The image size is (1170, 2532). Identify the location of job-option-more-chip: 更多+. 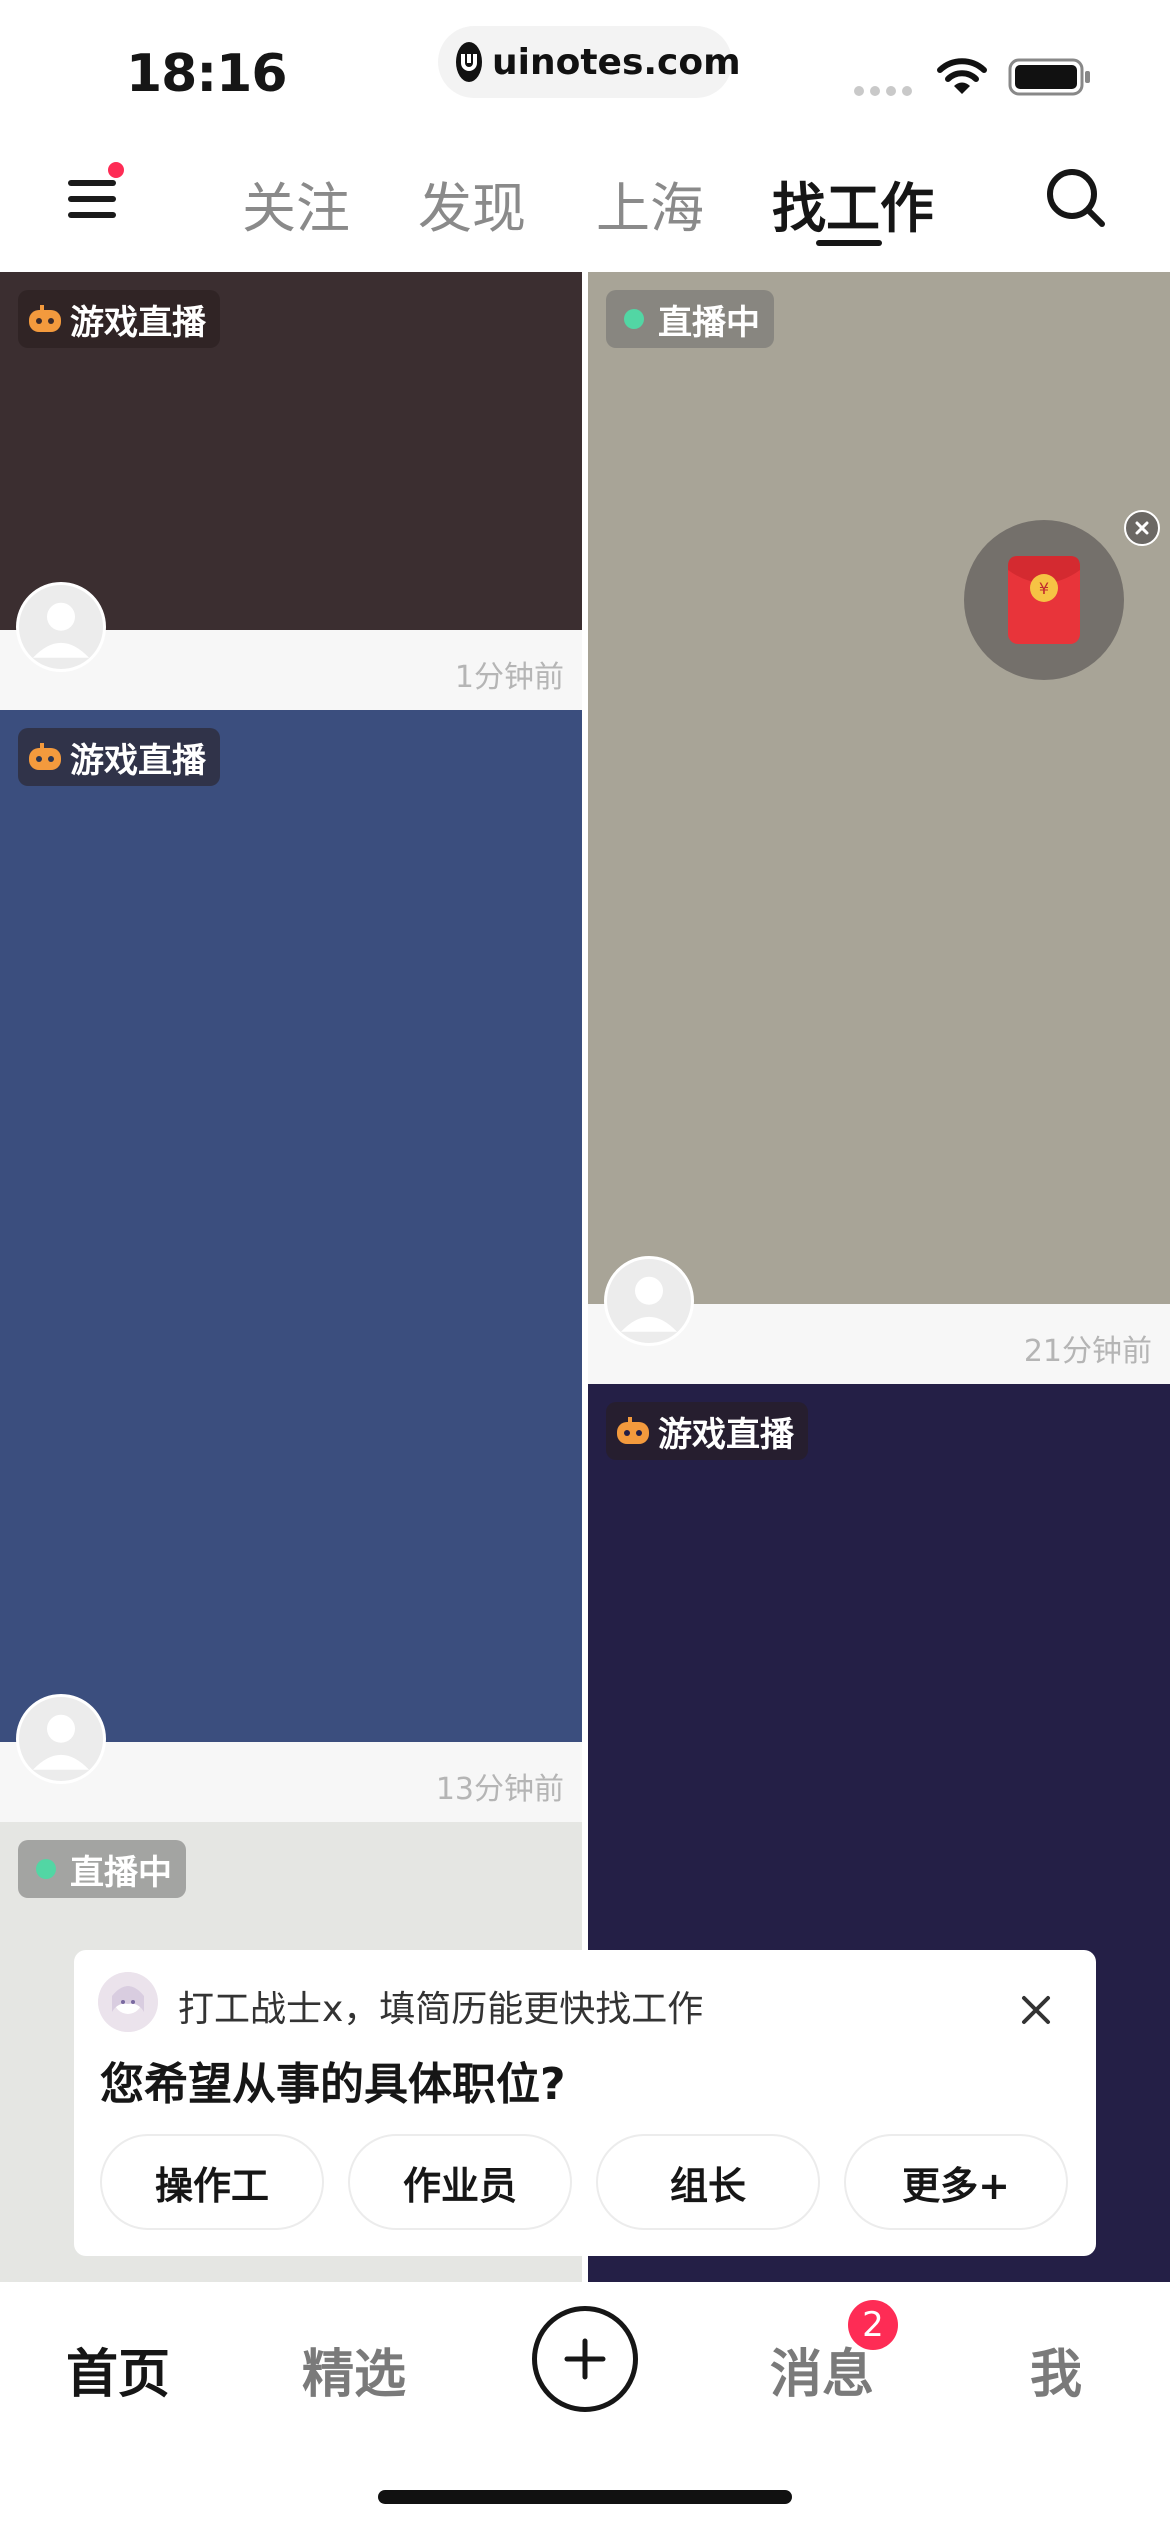
(956, 2182).